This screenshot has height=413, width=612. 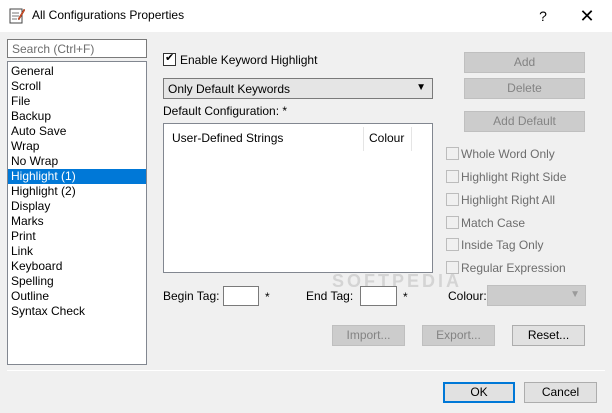 What do you see at coordinates (77, 281) in the screenshot?
I see `category-item: Spelling` at bounding box center [77, 281].